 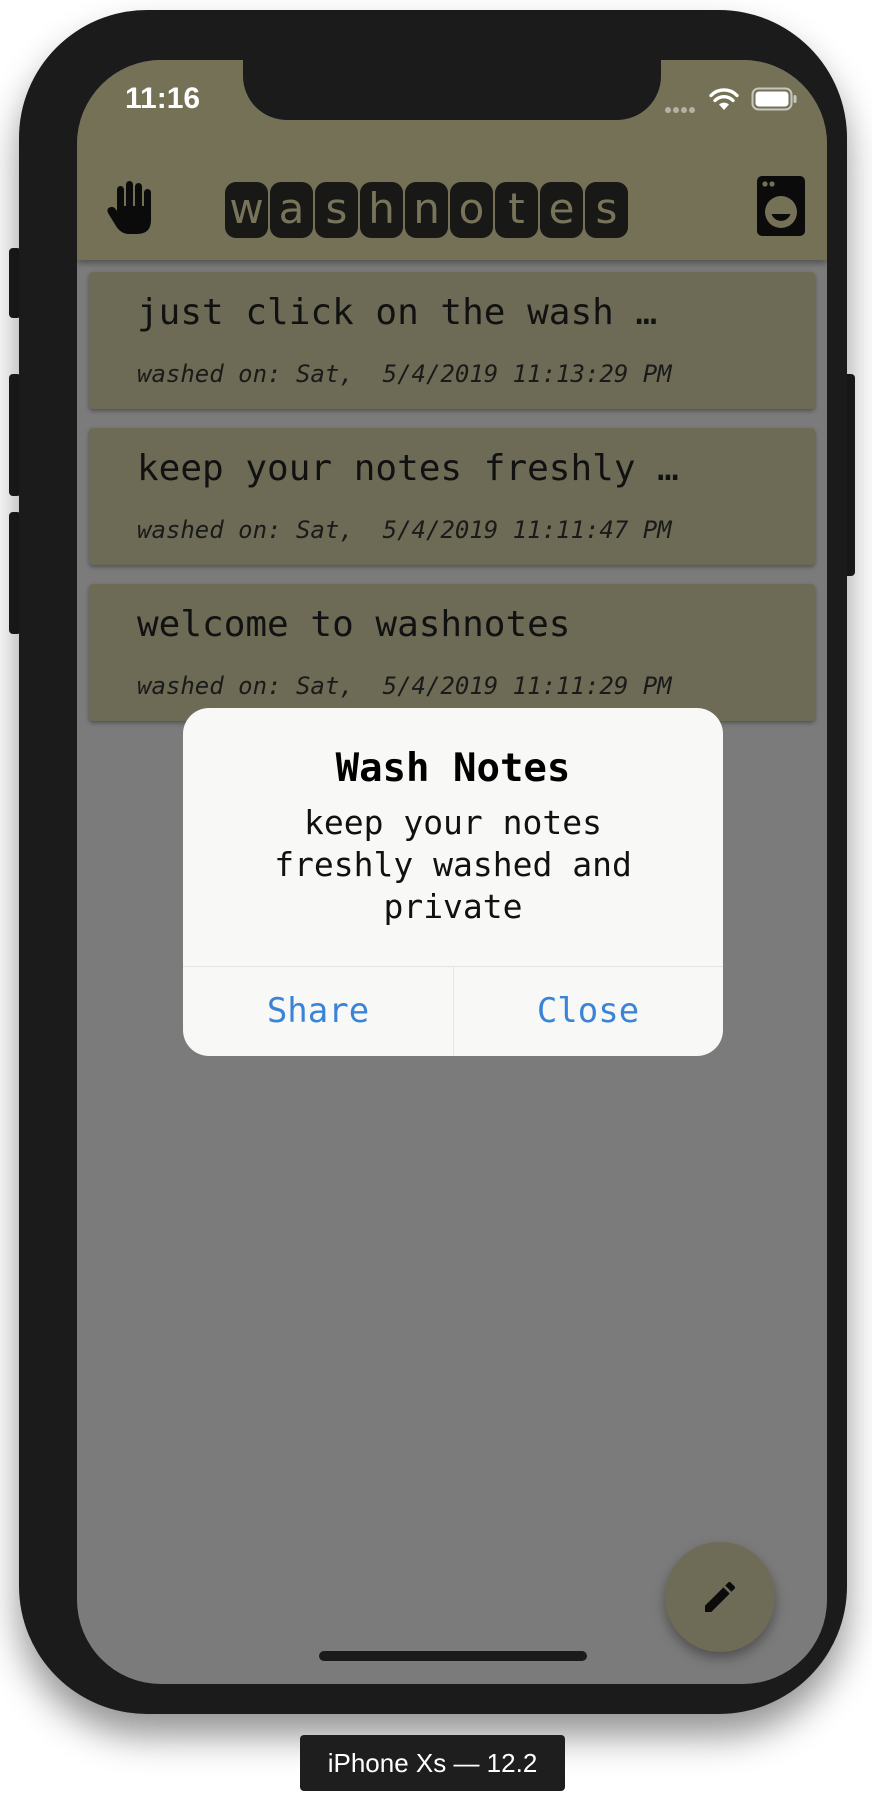 I want to click on note-title: welcome to washnotes, so click(x=354, y=624).